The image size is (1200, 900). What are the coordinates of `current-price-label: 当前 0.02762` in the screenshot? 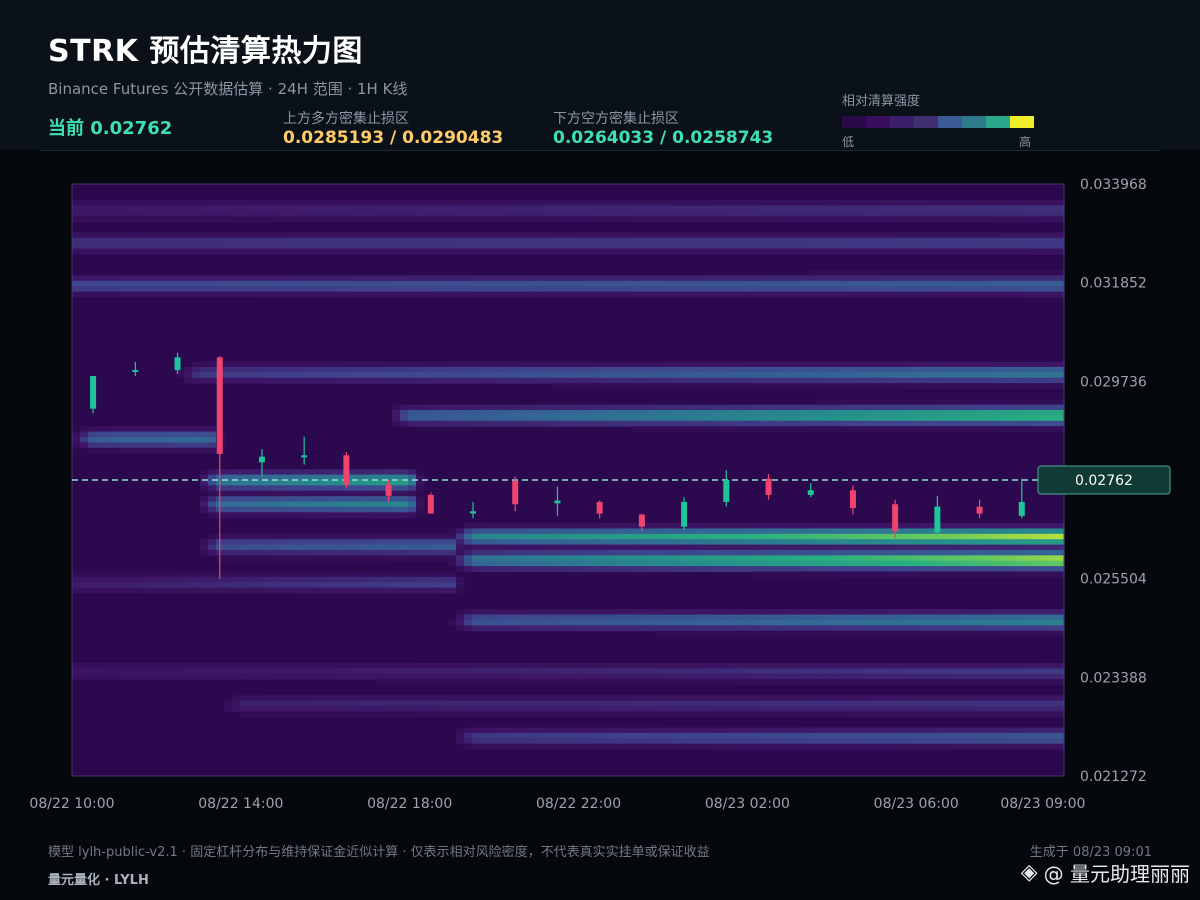 It's located at (110, 128).